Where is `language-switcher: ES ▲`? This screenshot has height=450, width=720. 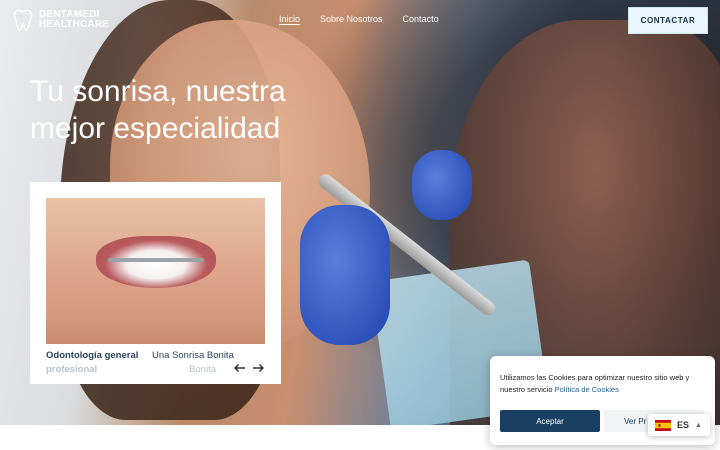
language-switcher: ES ▲ is located at coordinates (679, 425).